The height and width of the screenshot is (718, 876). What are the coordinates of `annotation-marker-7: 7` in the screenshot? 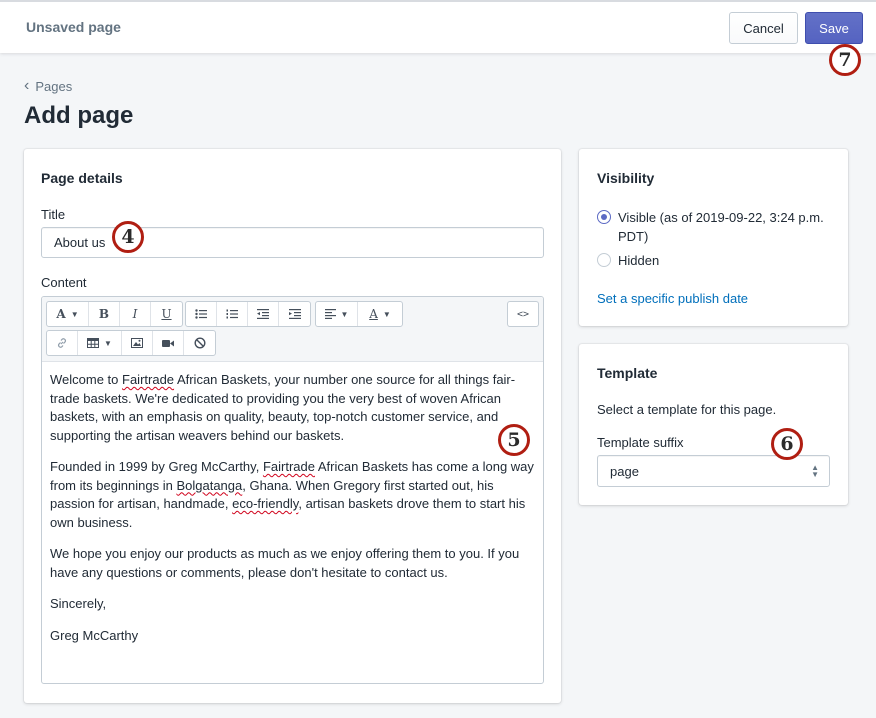 It's located at (845, 60).